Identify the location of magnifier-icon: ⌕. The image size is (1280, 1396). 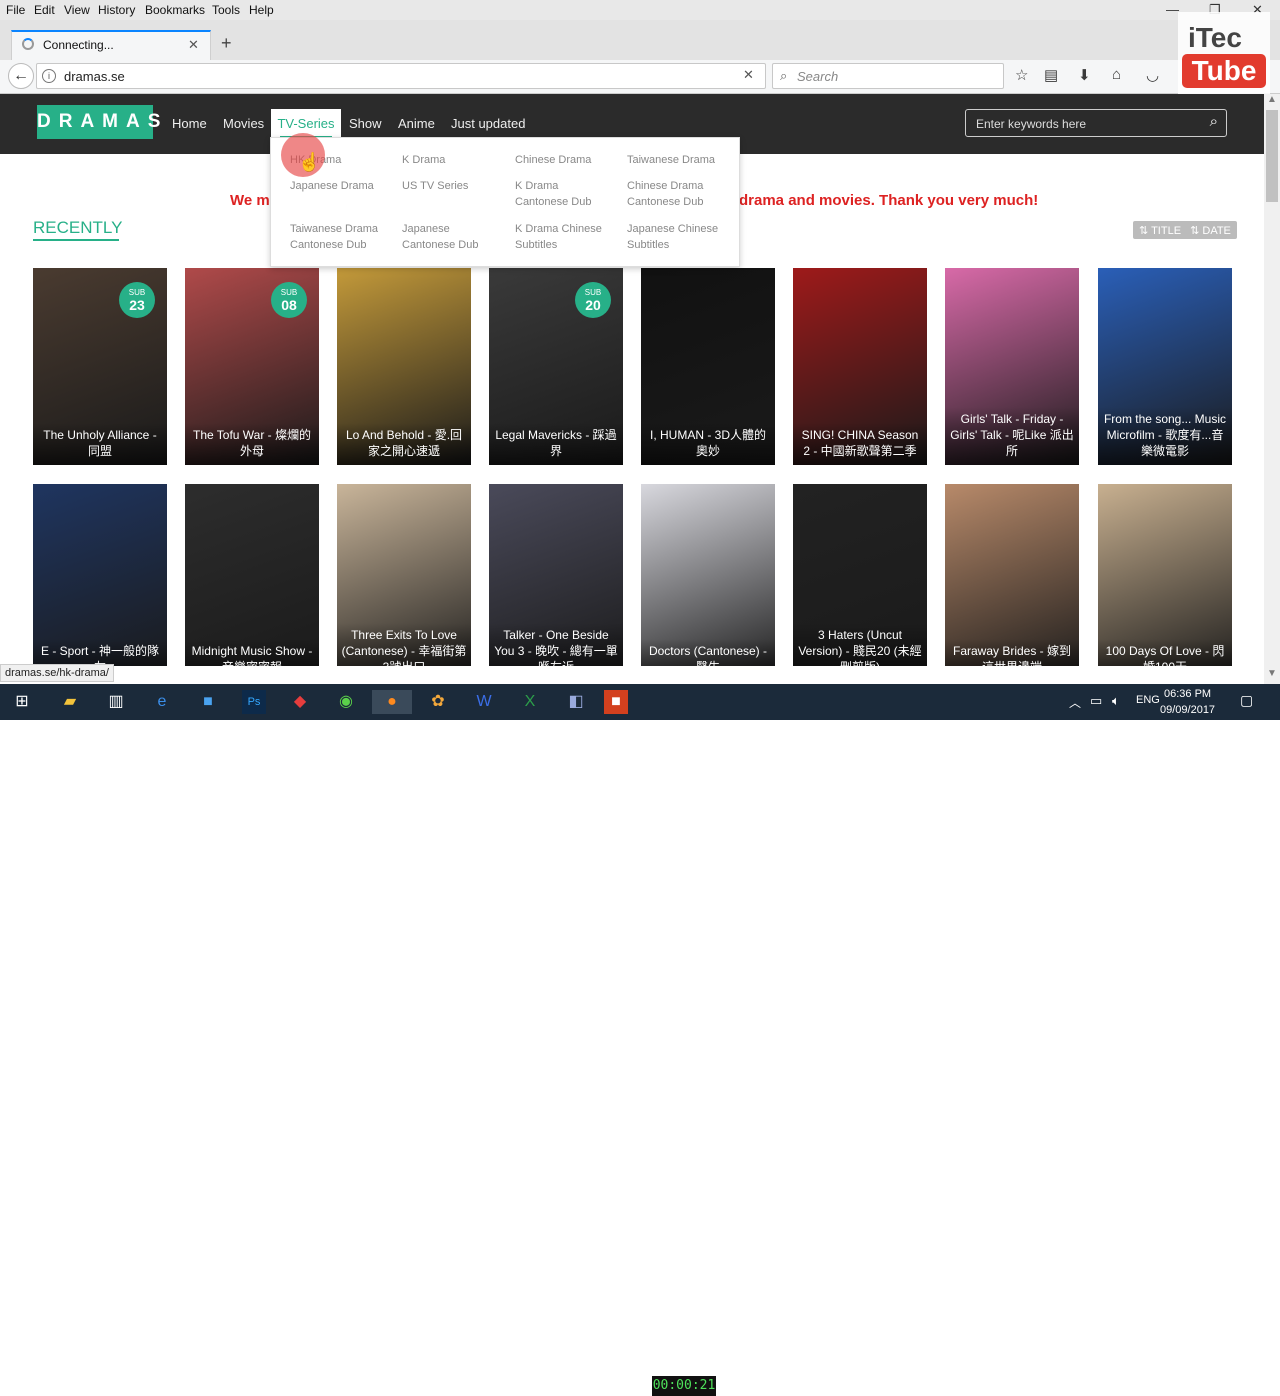
(784, 75).